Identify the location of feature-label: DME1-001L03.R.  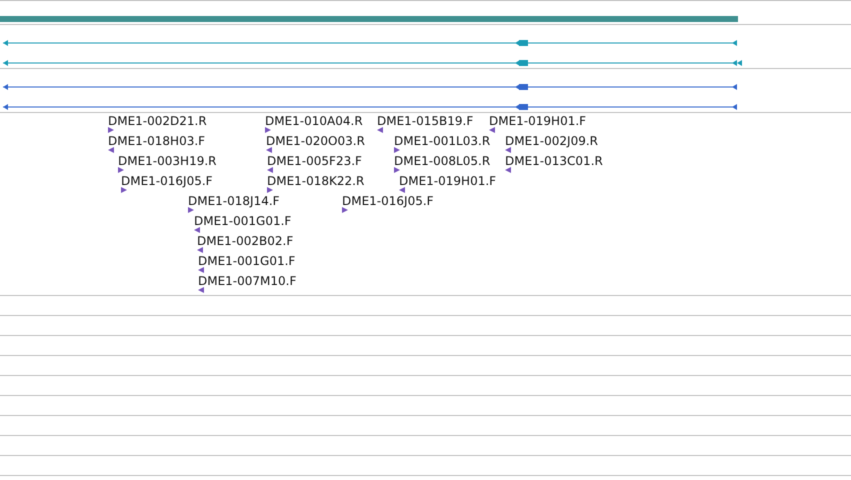
(442, 141).